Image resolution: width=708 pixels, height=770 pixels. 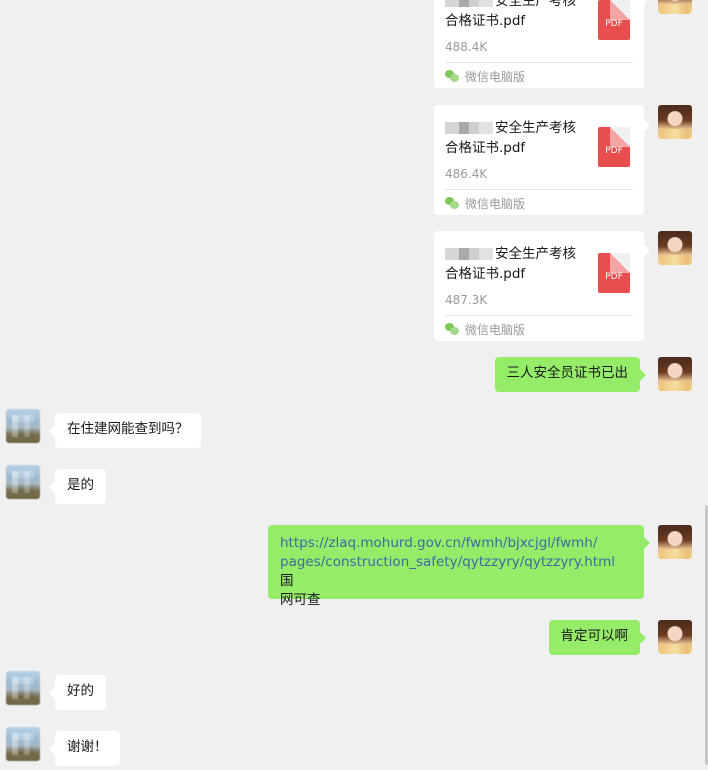 I want to click on file-size: 487.3K, so click(x=466, y=300).